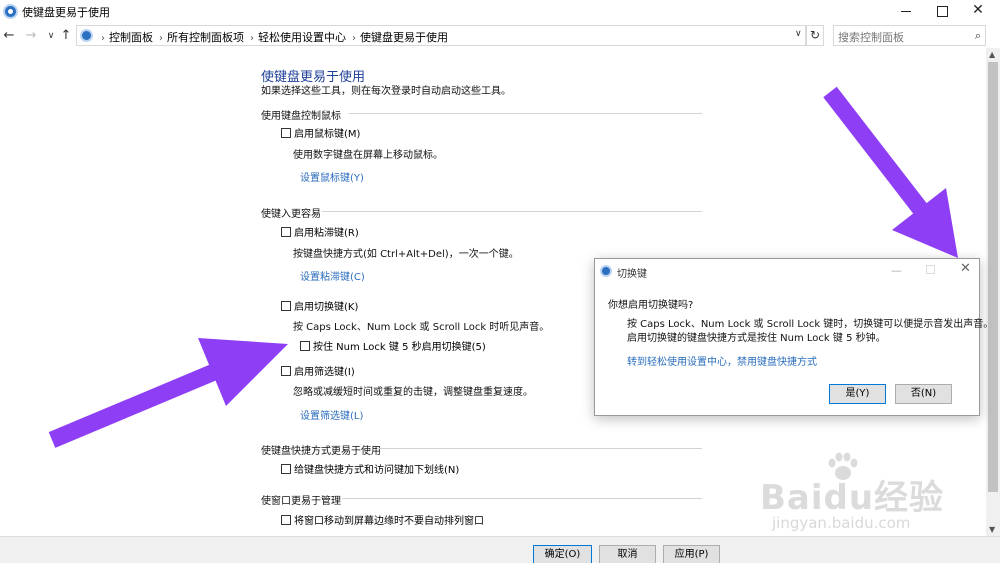 This screenshot has width=1000, height=563. What do you see at coordinates (906, 11) in the screenshot?
I see `minimize-button` at bounding box center [906, 11].